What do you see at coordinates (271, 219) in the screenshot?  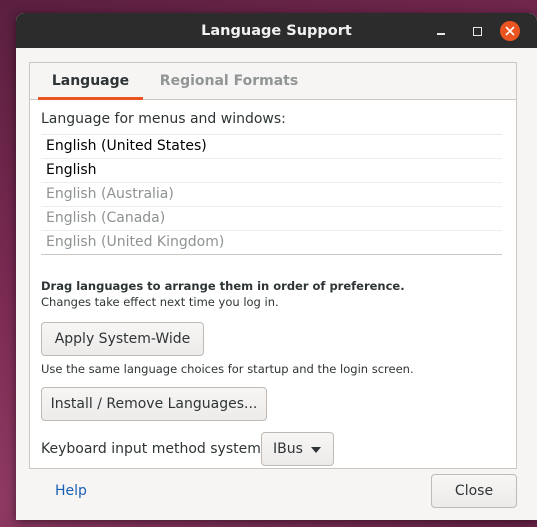 I see `list-item: English (Canada)` at bounding box center [271, 219].